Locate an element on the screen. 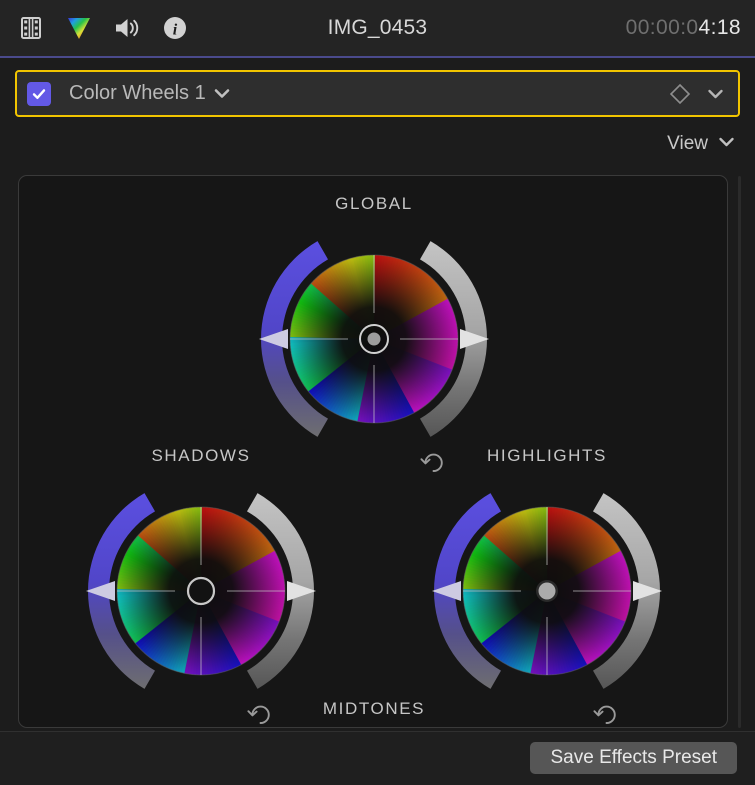 The height and width of the screenshot is (785, 755). effect-name-chevron-down-icon is located at coordinates (222, 93).